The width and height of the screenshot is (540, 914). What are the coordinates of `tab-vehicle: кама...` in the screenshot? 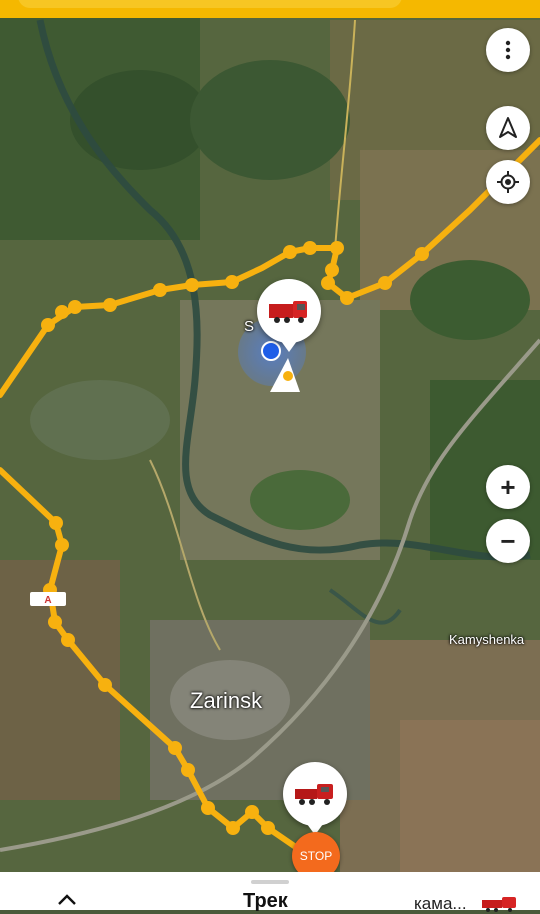 It's located at (440, 904).